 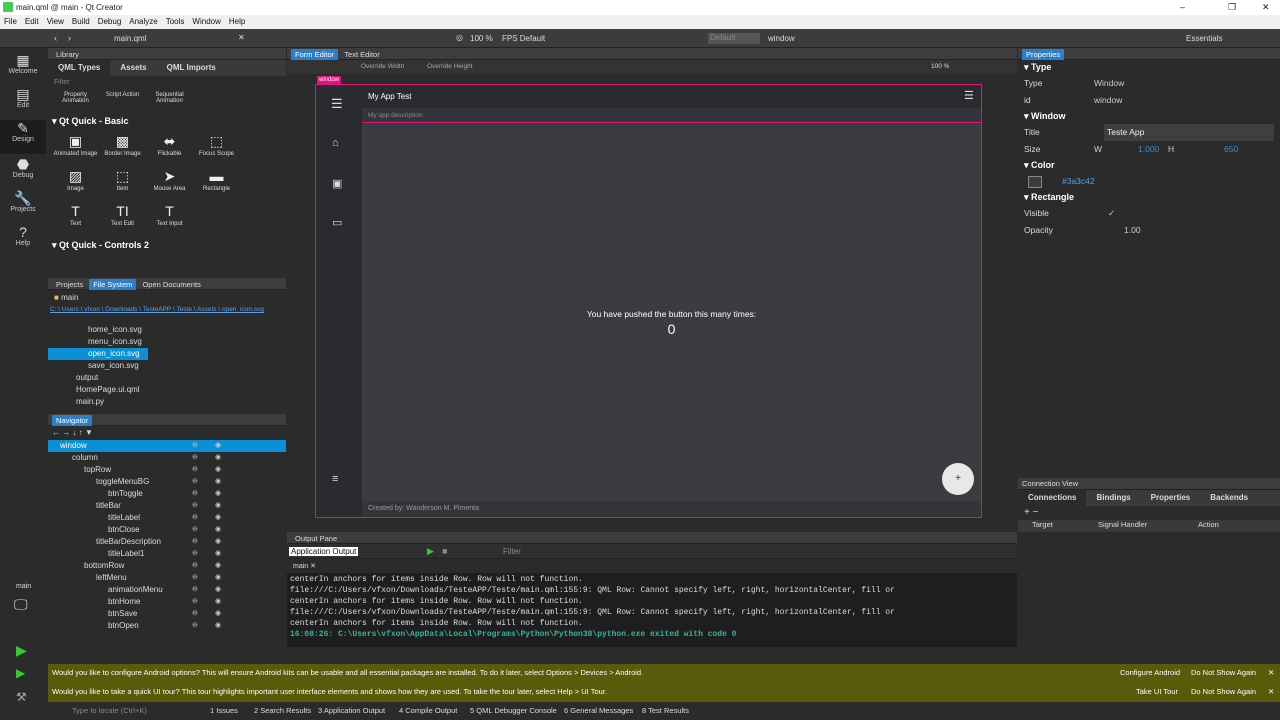 I want to click on menu-debug: Debug, so click(x=110, y=22).